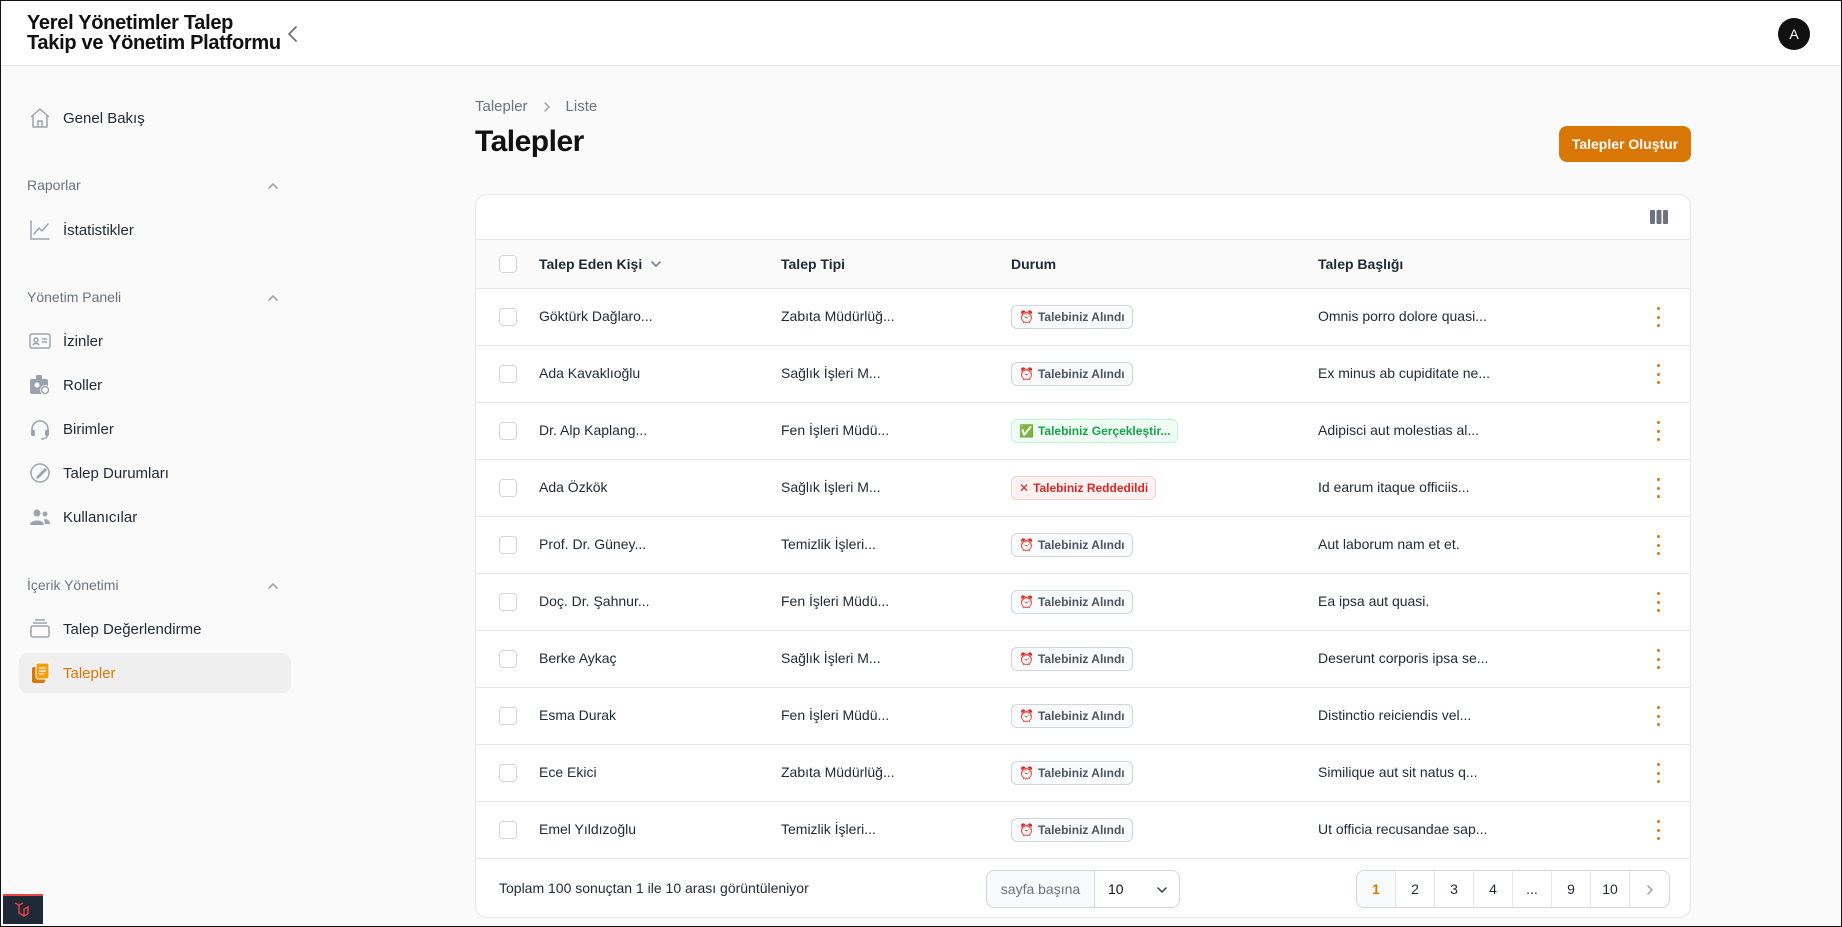 The image size is (1842, 927). Describe the element at coordinates (155, 118) in the screenshot. I see `sidebar-item-overview: Genel Bakış` at that location.